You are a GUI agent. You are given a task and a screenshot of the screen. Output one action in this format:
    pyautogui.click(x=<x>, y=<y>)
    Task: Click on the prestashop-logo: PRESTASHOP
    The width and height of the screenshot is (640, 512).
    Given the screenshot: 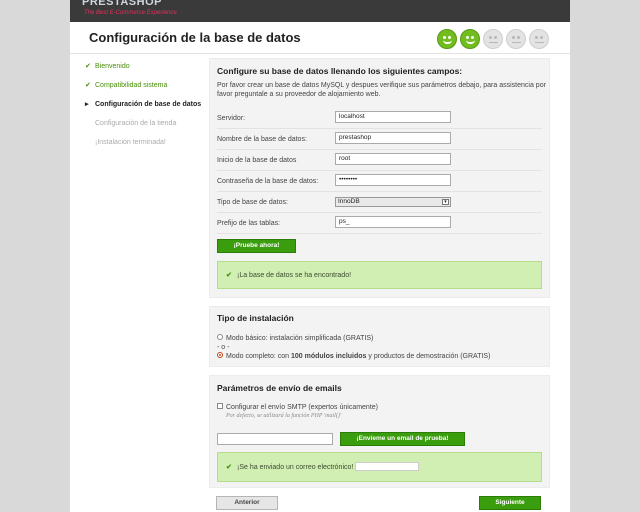 What is the action you would take?
    pyautogui.click(x=122, y=4)
    